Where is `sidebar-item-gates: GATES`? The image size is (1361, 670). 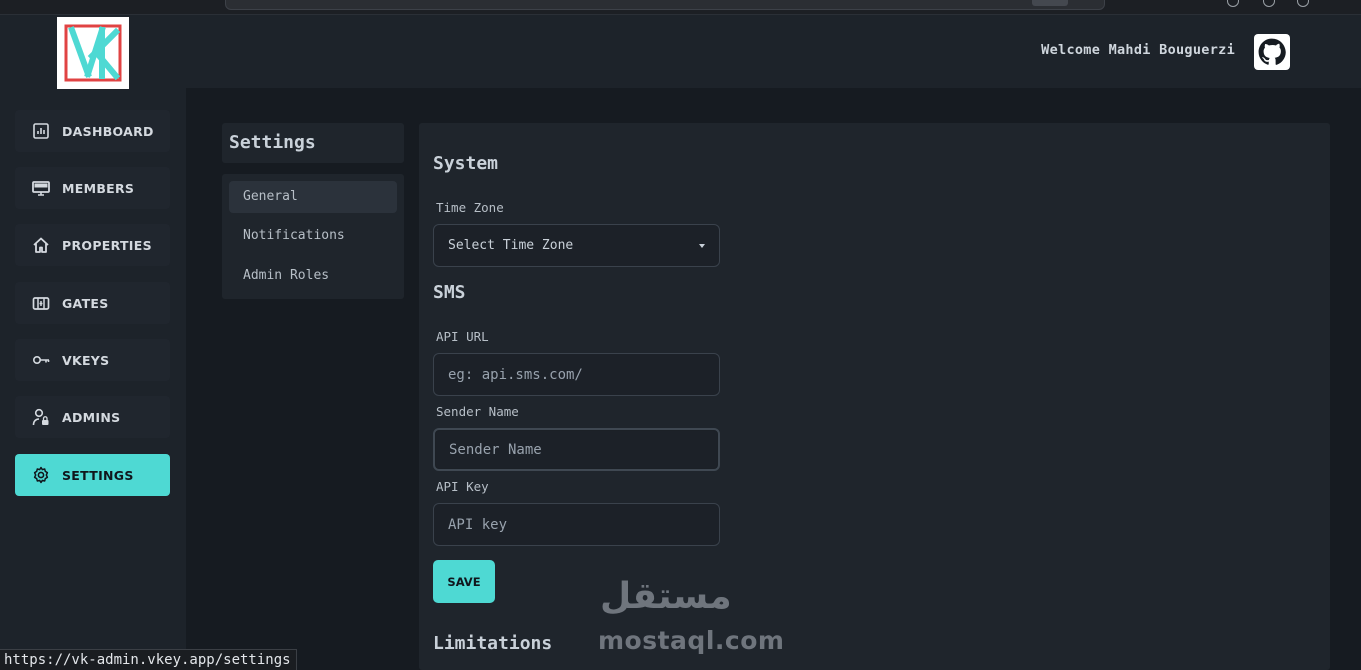 sidebar-item-gates: GATES is located at coordinates (92, 303).